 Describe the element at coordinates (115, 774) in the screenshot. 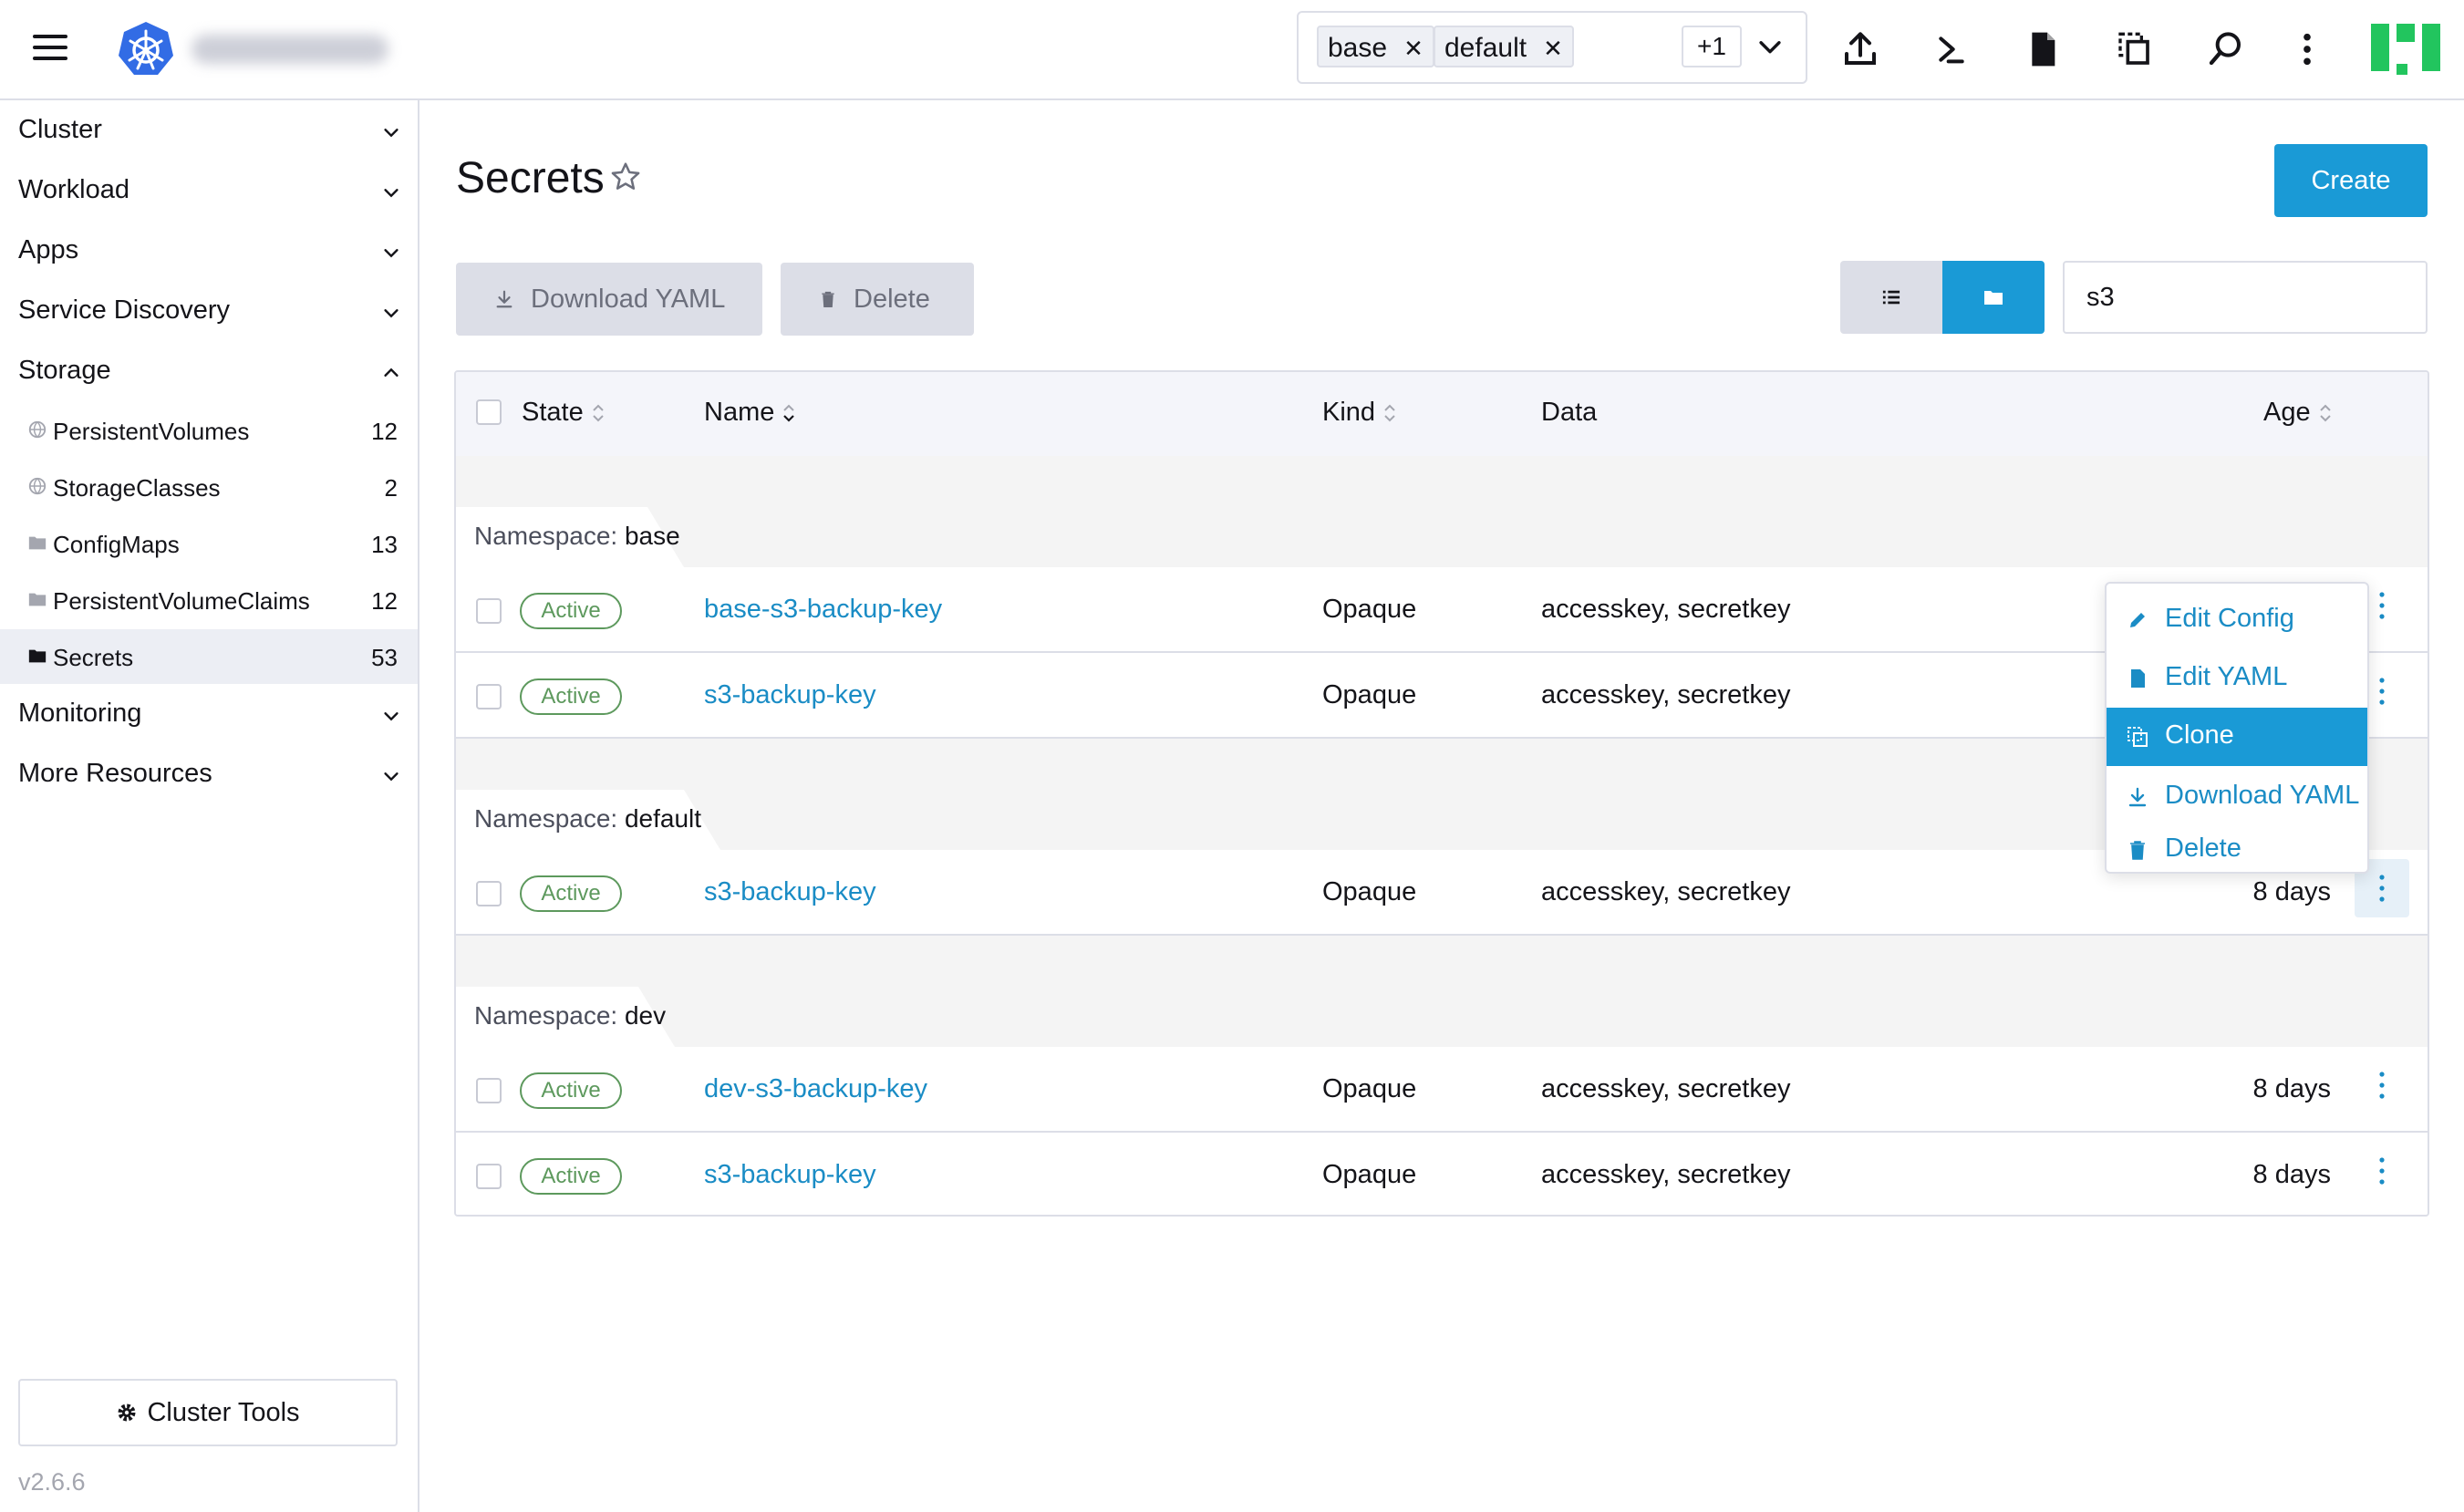

I see `sidebar-group-more-resources: More Resources` at that location.